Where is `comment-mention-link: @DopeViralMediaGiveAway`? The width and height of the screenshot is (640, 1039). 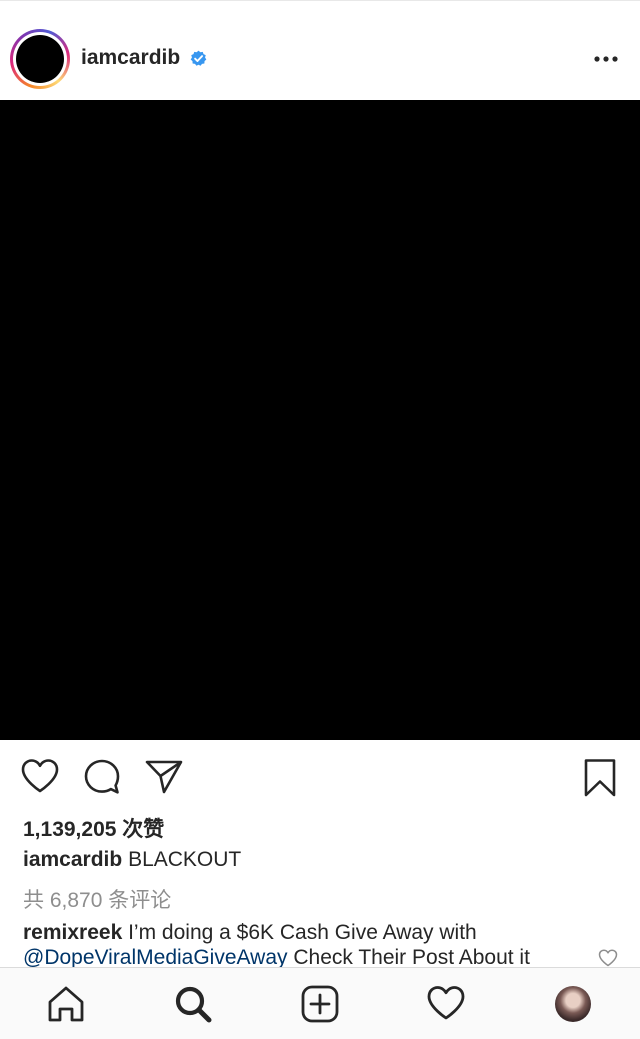
comment-mention-link: @DopeViralMediaGiveAway is located at coordinates (155, 957).